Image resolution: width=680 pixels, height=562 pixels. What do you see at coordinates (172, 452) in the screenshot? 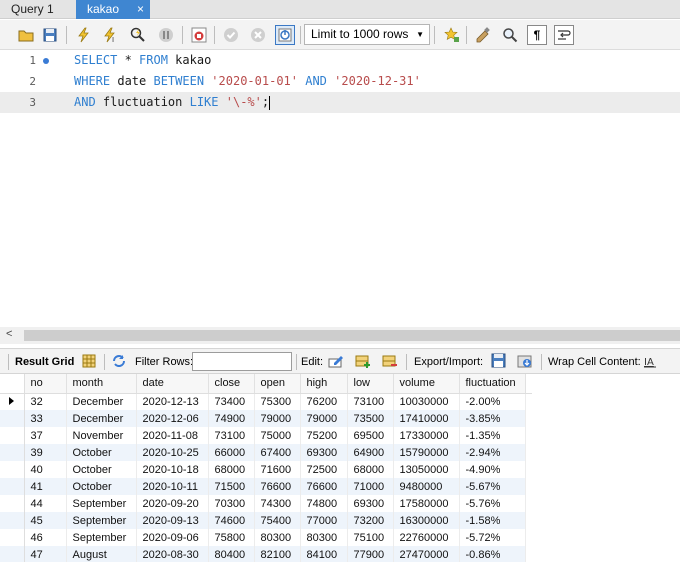
I see `cell-date: 2020-10-25` at bounding box center [172, 452].